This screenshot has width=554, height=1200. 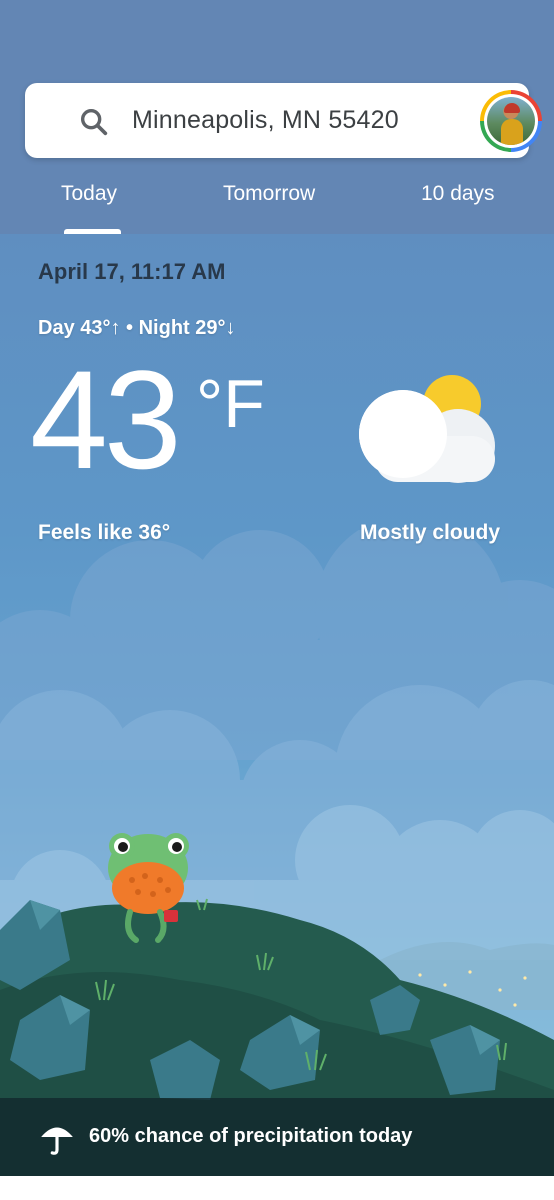 What do you see at coordinates (427, 429) in the screenshot?
I see `partly-cloudy-icon` at bounding box center [427, 429].